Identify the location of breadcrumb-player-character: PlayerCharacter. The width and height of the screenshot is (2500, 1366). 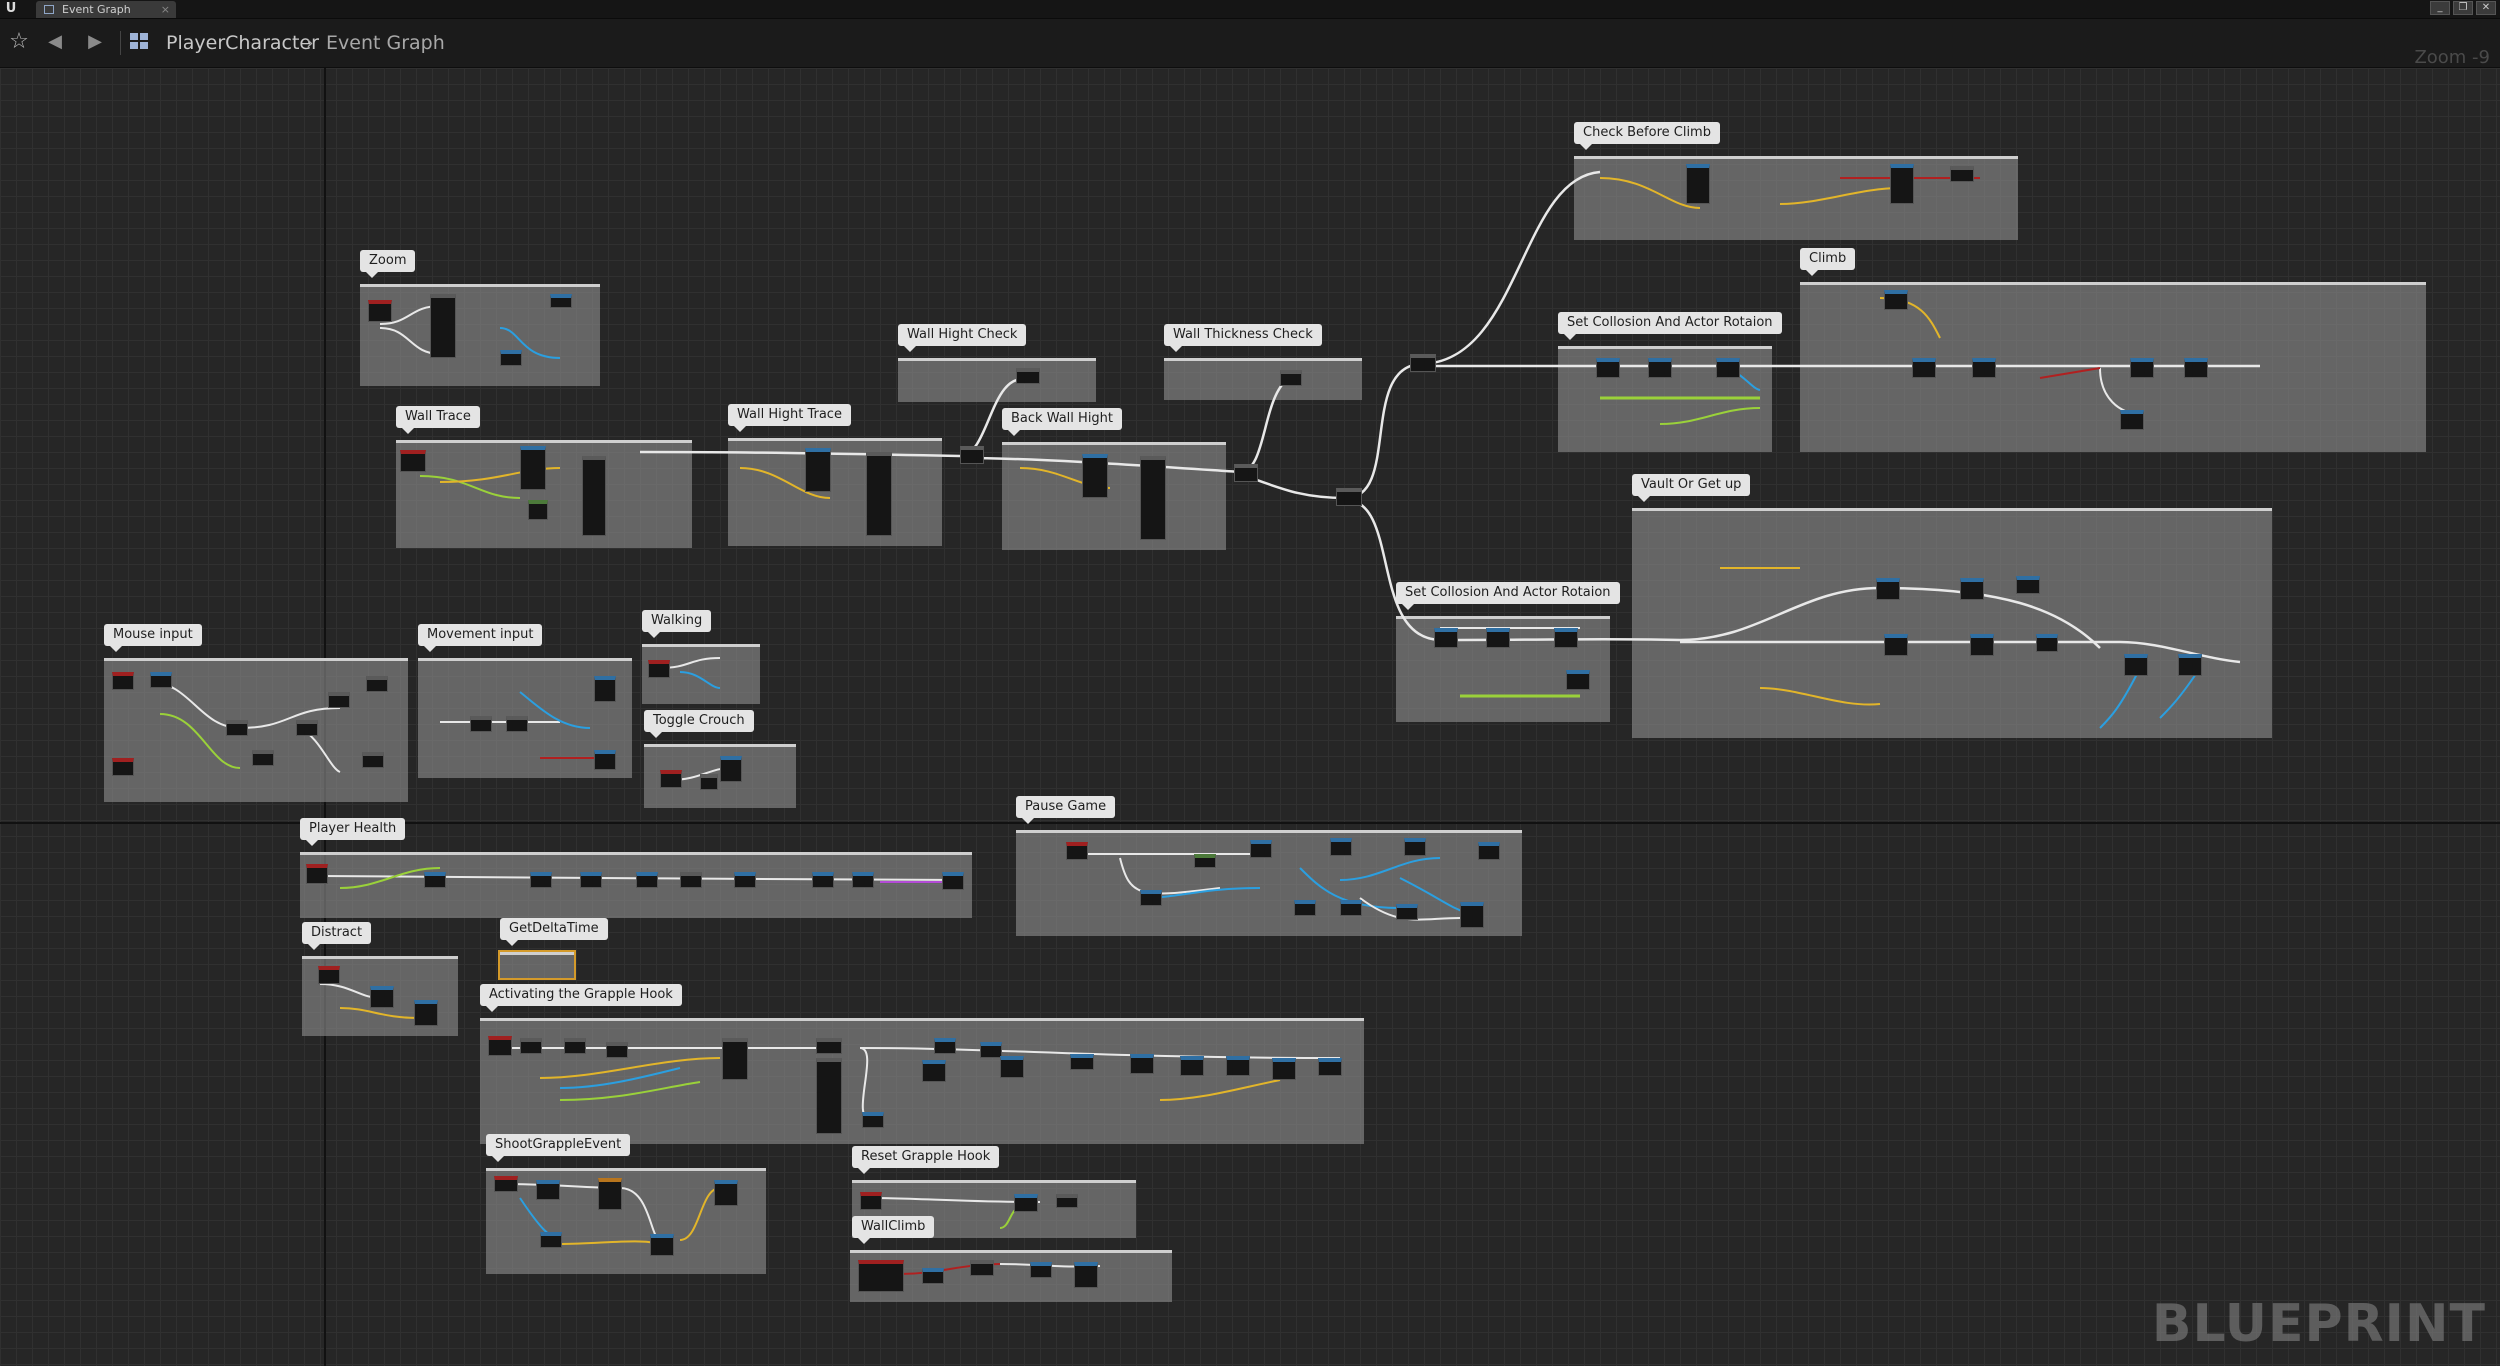
(242, 43).